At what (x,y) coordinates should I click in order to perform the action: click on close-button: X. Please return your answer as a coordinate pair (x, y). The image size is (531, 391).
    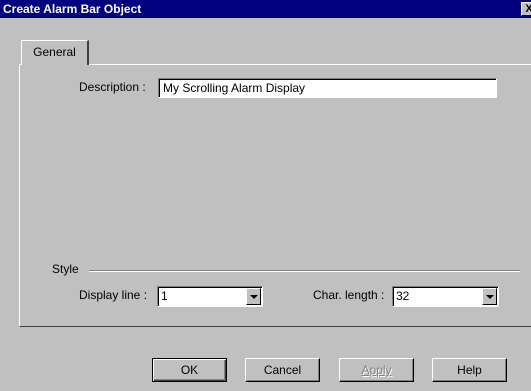
    Looking at the image, I should click on (526, 9).